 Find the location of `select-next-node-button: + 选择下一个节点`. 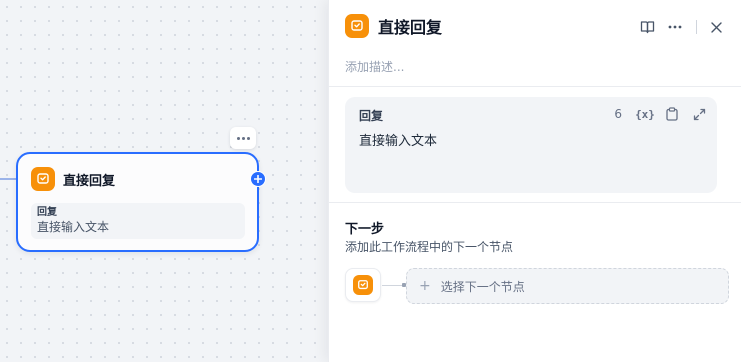

select-next-node-button: + 选择下一个节点 is located at coordinates (567, 286).